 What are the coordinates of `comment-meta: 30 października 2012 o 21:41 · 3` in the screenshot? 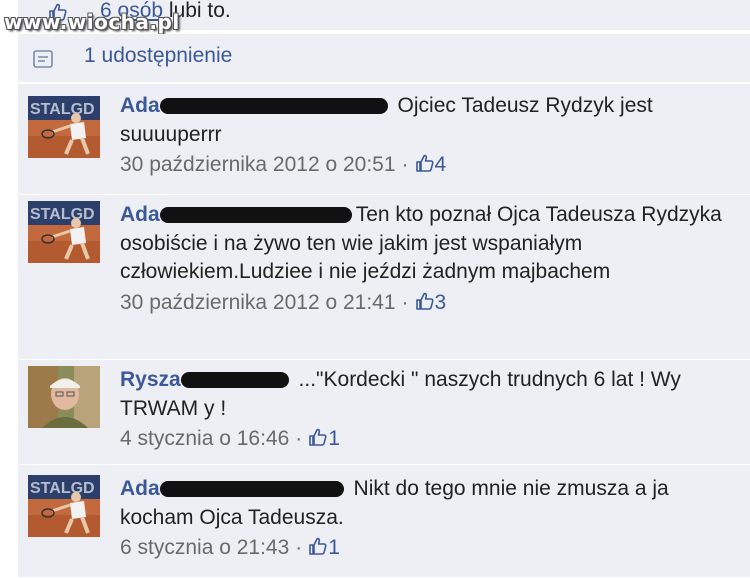 It's located at (283, 302).